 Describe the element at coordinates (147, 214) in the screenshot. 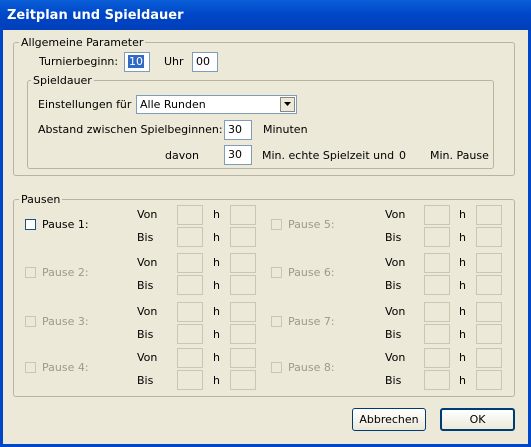

I see `pause-1-von-label: Von` at that location.